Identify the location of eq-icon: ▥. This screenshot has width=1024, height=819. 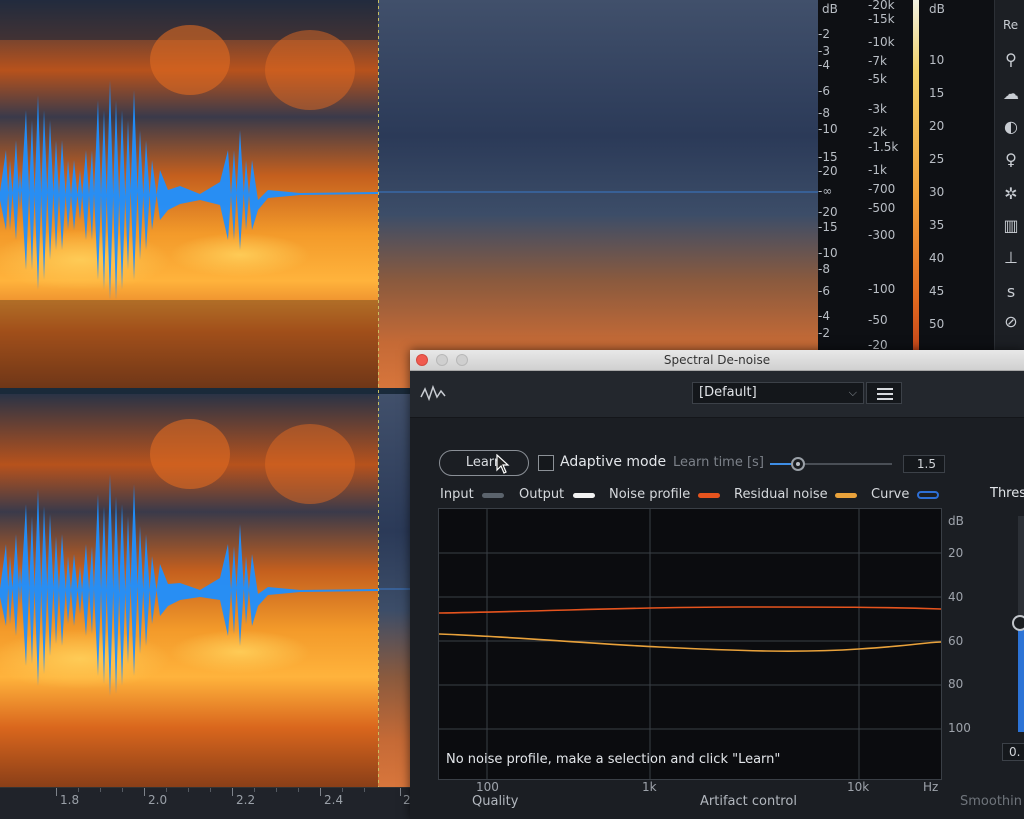
(1011, 226).